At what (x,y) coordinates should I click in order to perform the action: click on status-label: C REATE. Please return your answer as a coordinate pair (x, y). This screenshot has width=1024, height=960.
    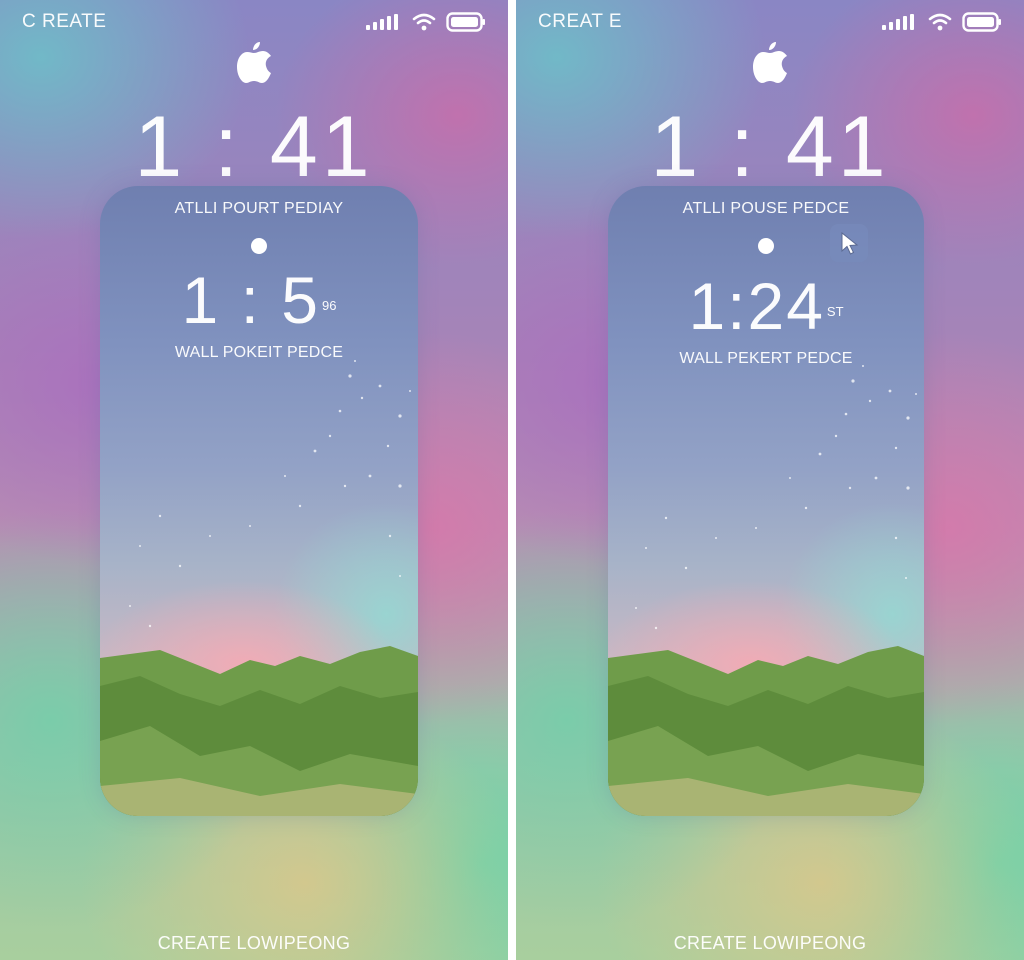
    Looking at the image, I should click on (64, 21).